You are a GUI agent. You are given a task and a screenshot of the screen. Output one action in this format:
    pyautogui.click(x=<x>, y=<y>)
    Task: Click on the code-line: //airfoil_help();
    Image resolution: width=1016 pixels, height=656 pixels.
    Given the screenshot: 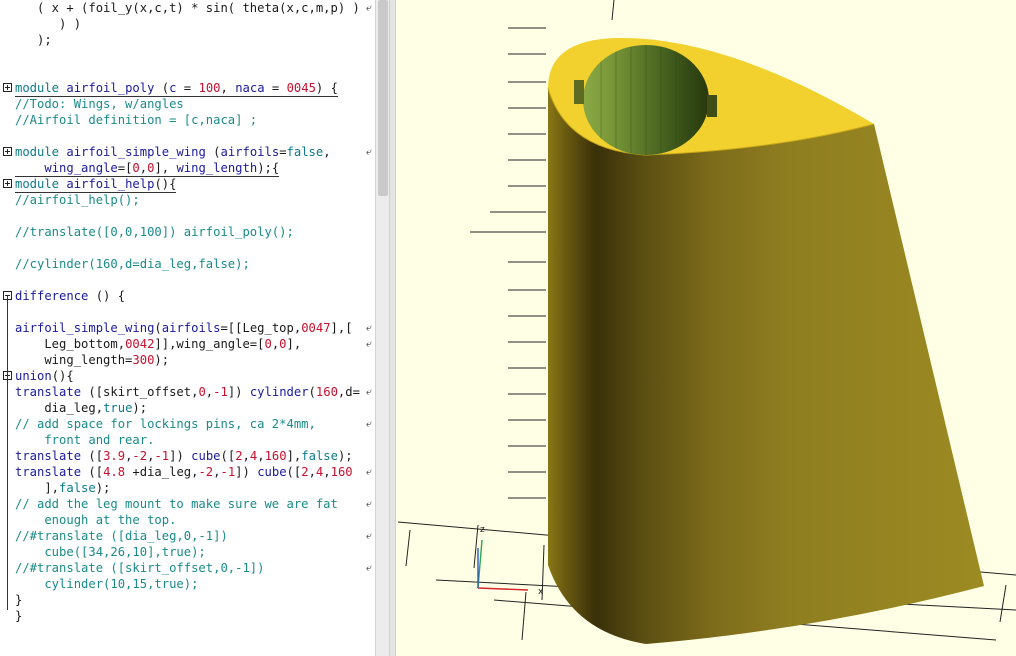 What is the action you would take?
    pyautogui.click(x=187, y=200)
    